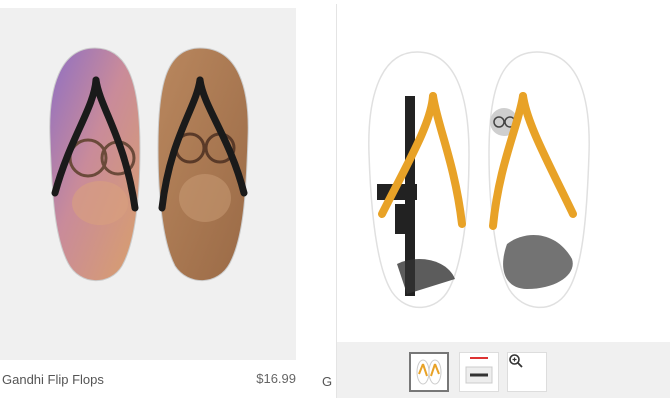 Image resolution: width=670 pixels, height=400 pixels. I want to click on thumbnail-zoom, so click(527, 372).